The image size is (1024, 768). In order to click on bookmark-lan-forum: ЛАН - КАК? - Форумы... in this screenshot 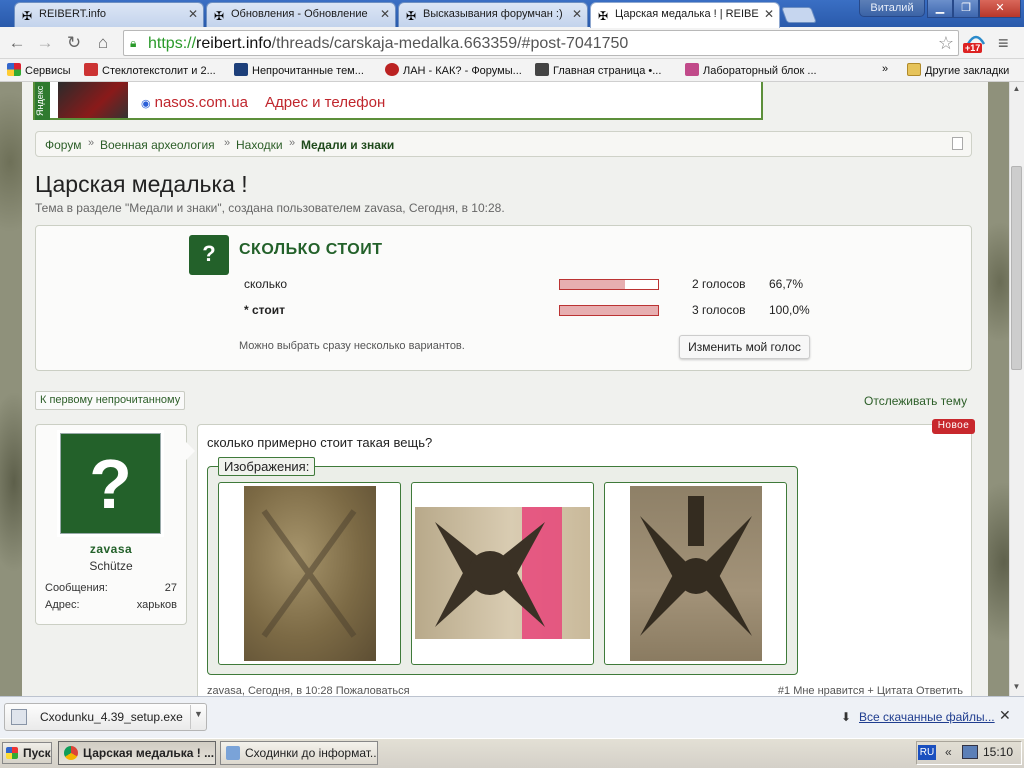, I will do `click(453, 70)`.